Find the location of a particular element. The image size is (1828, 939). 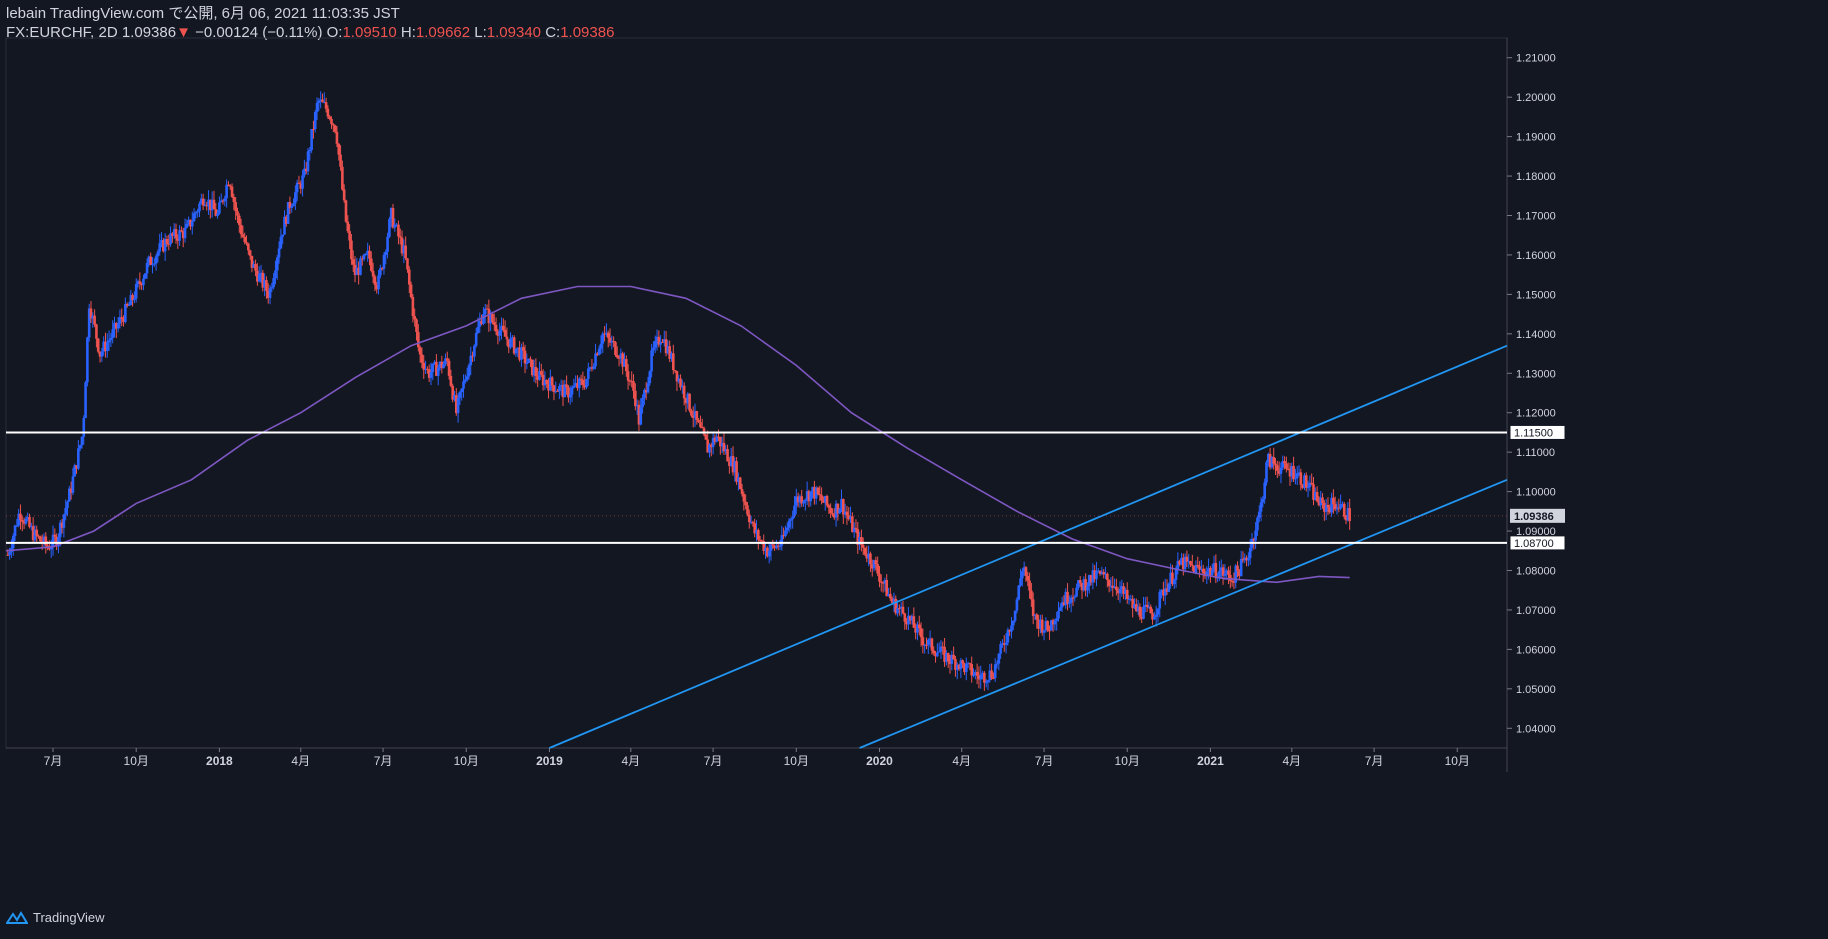

price-tick-label: 1.06000 is located at coordinates (1536, 650).